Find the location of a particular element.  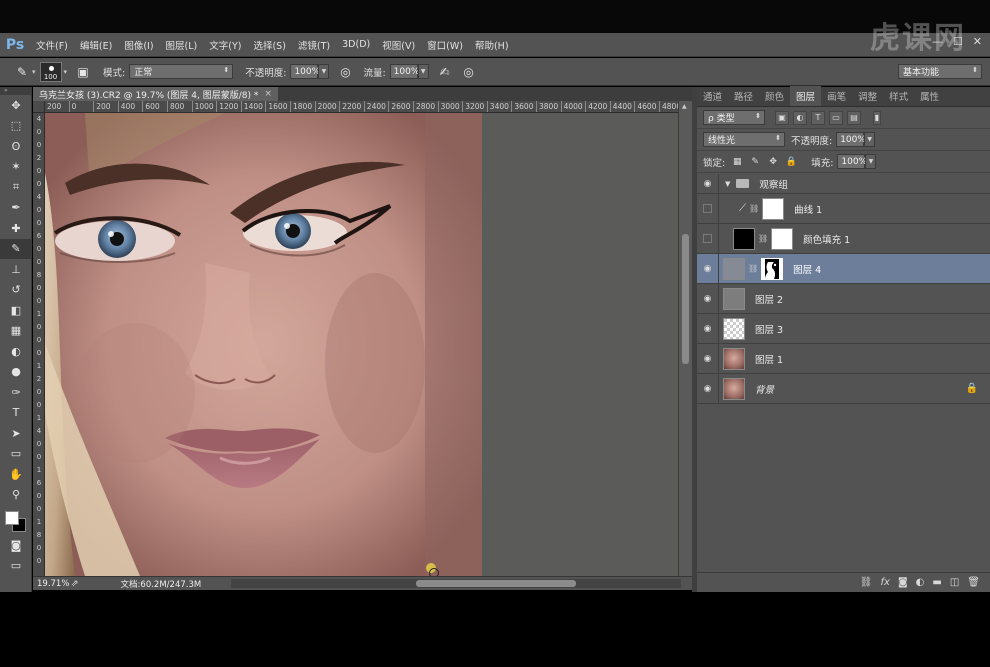

gradient-tool-icon: ▦ is located at coordinates (16, 331).